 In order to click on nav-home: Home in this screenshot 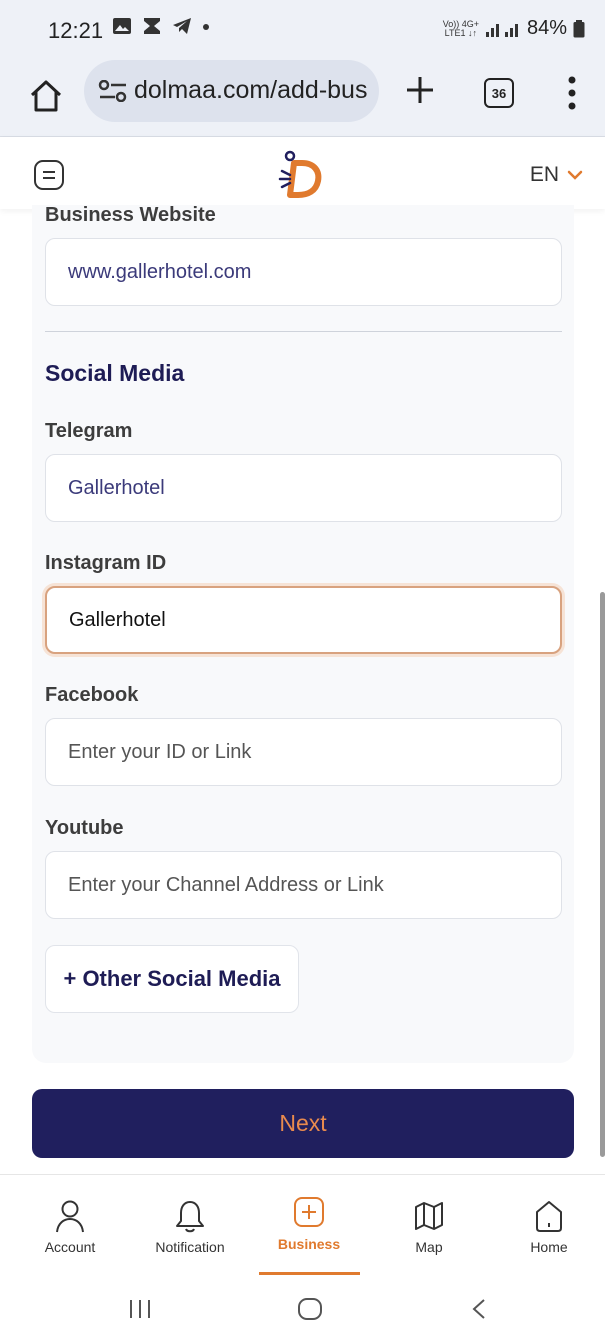, I will do `click(549, 1225)`.